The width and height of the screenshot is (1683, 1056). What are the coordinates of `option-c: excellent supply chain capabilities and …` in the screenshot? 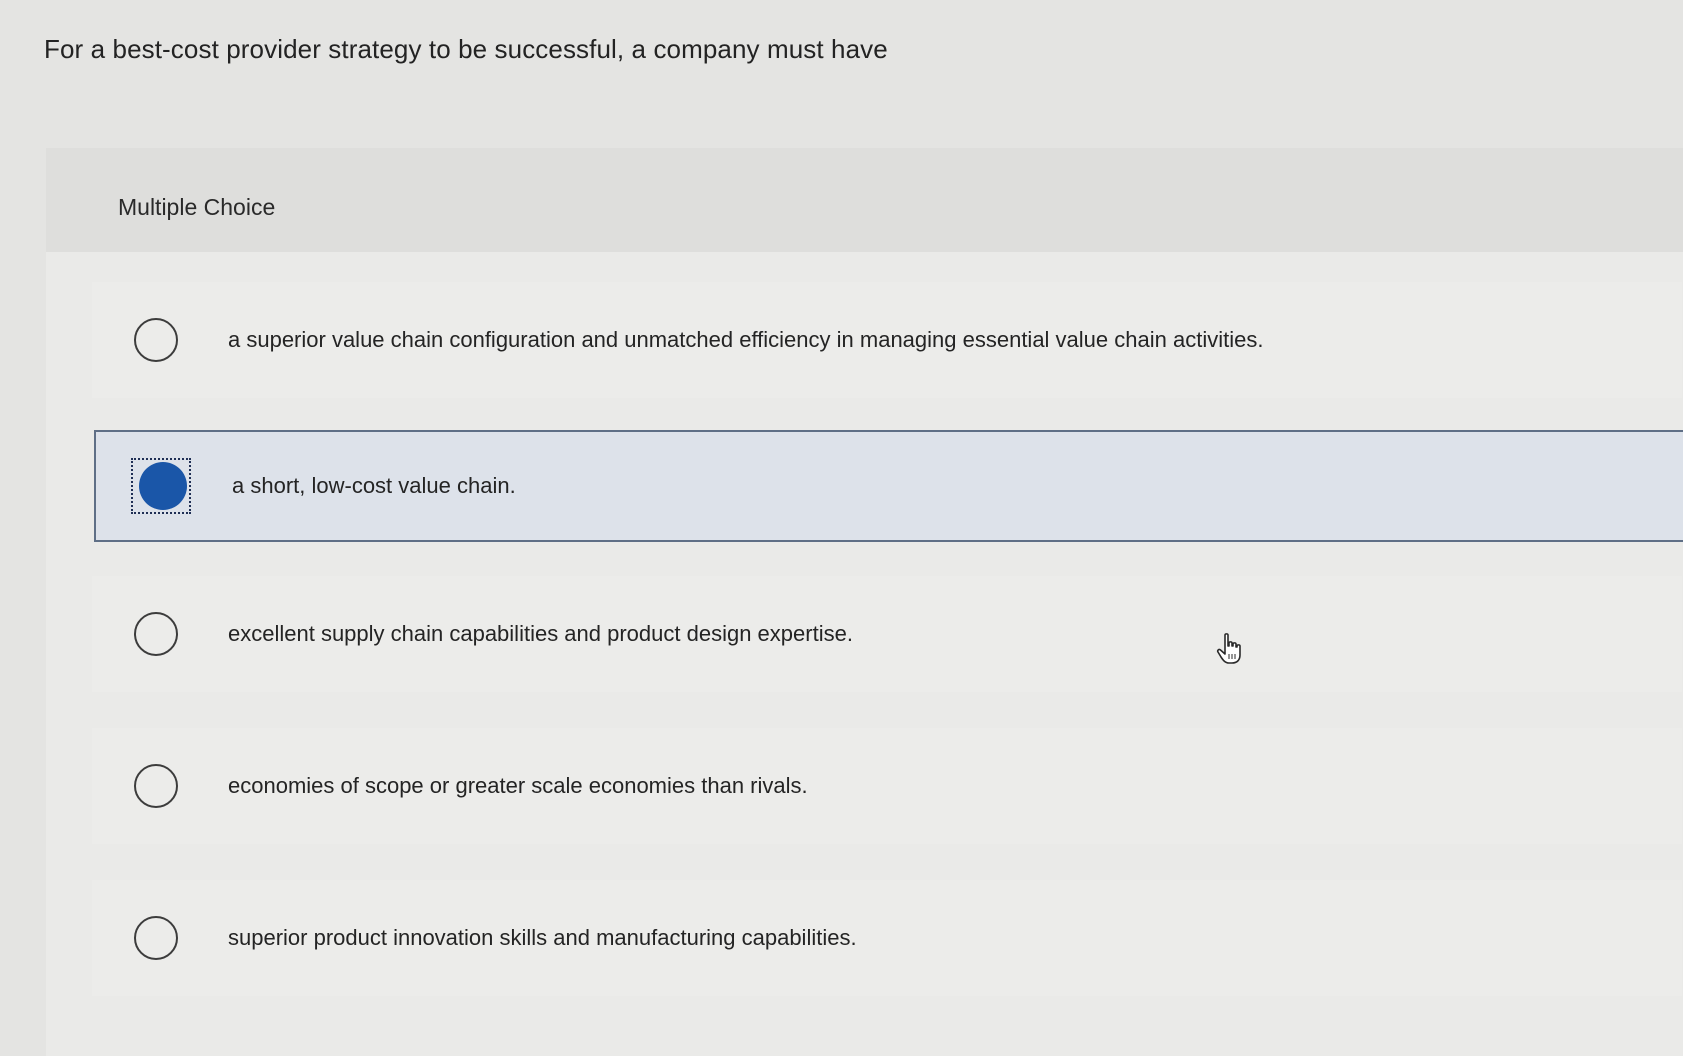 It's located at (887, 634).